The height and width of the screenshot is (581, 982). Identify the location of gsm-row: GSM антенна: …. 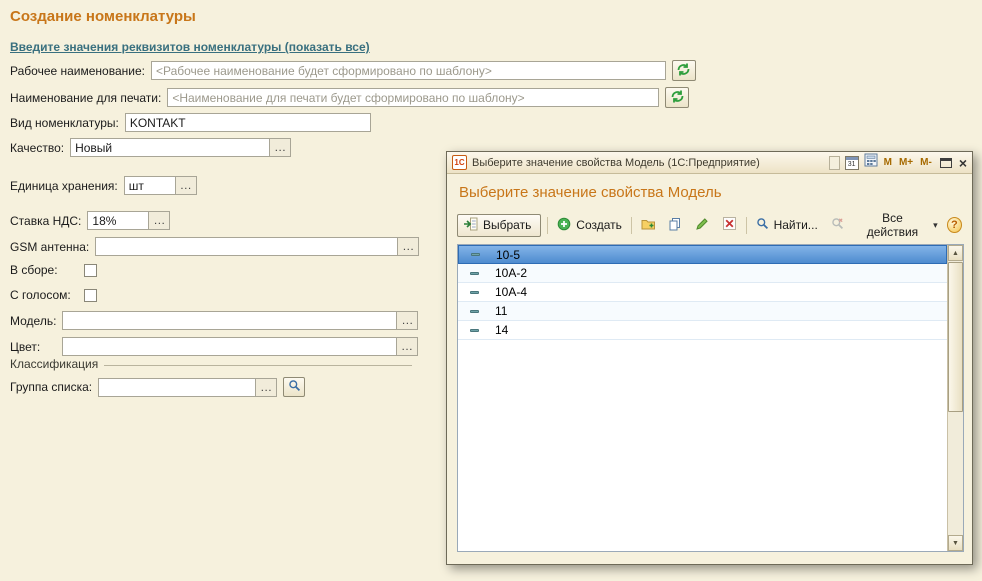
(215, 246).